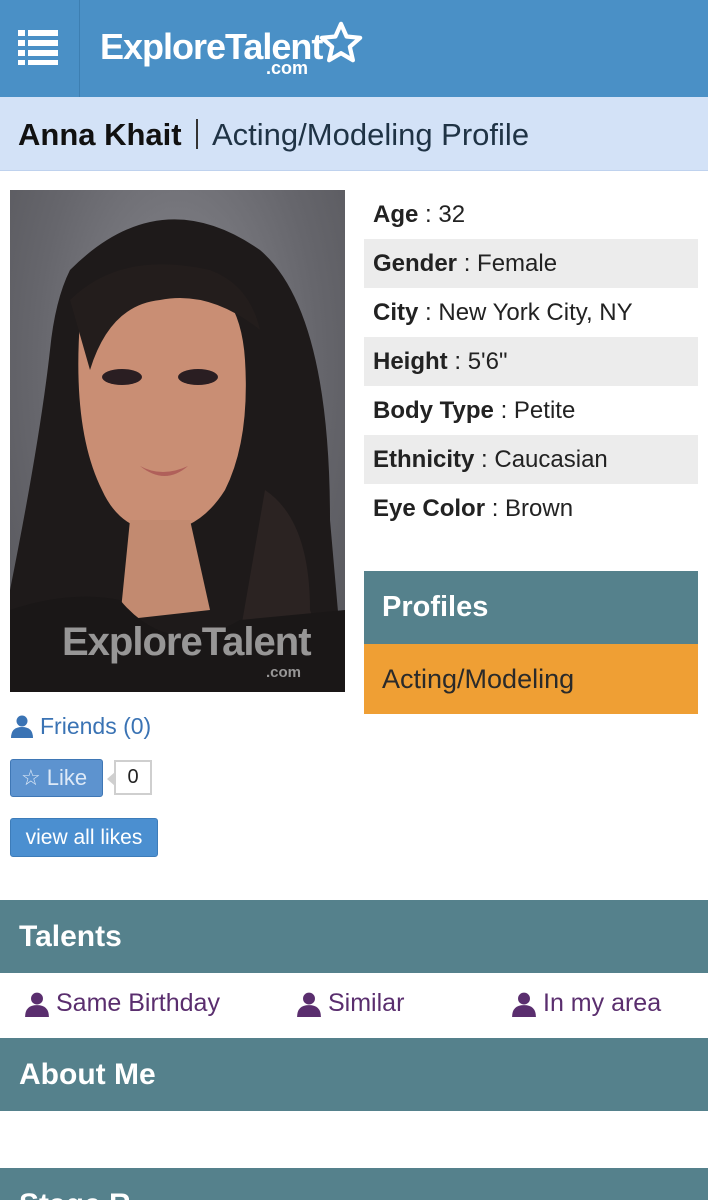 The width and height of the screenshot is (708, 1200). I want to click on logo-com: .com, so click(287, 68).